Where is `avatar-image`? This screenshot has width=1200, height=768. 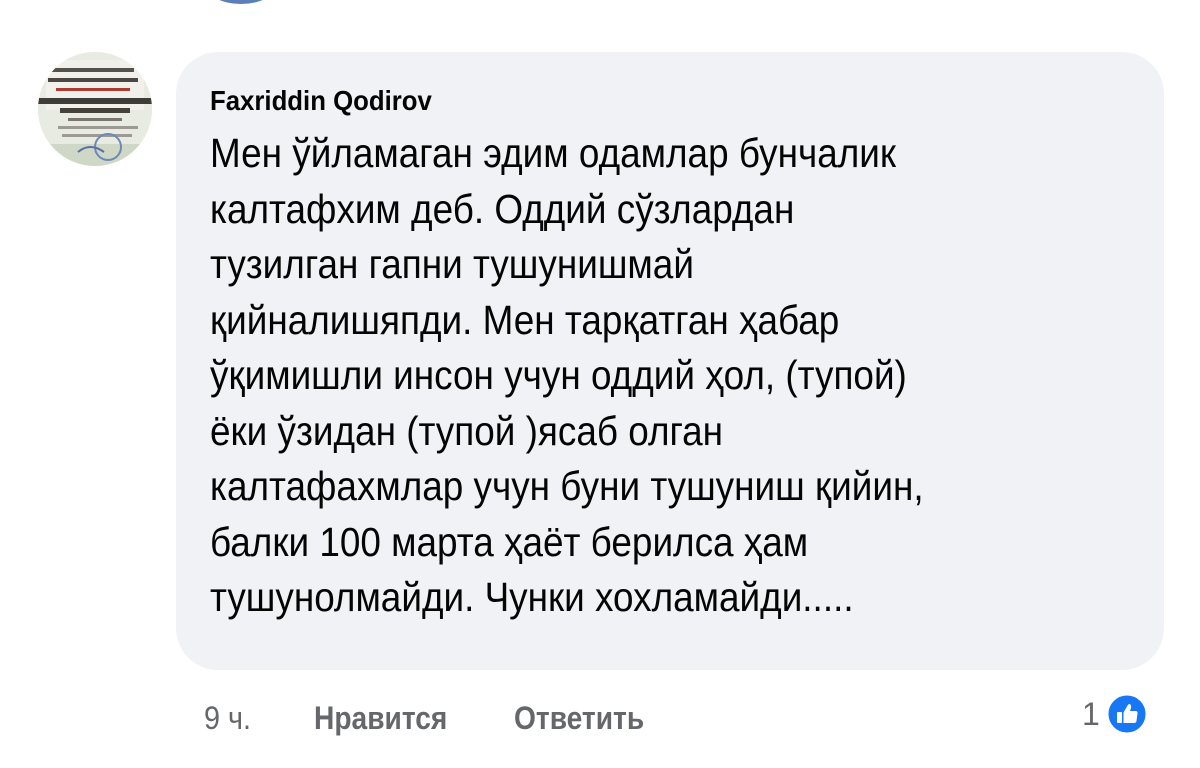
avatar-image is located at coordinates (95, 109).